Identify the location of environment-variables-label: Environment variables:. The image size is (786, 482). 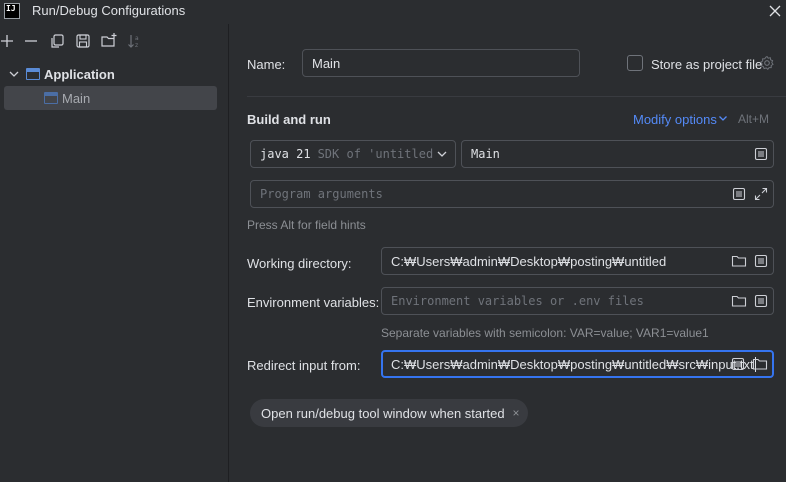
(313, 302).